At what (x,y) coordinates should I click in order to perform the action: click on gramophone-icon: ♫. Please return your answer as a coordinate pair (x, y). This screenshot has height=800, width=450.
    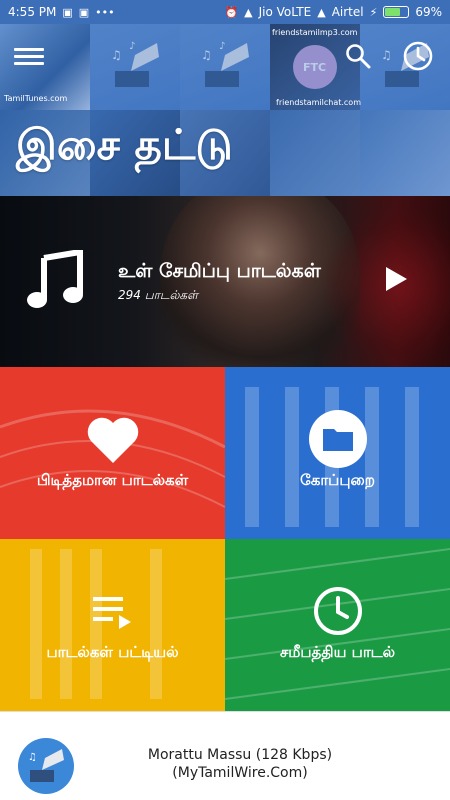
    Looking at the image, I should click on (46, 765).